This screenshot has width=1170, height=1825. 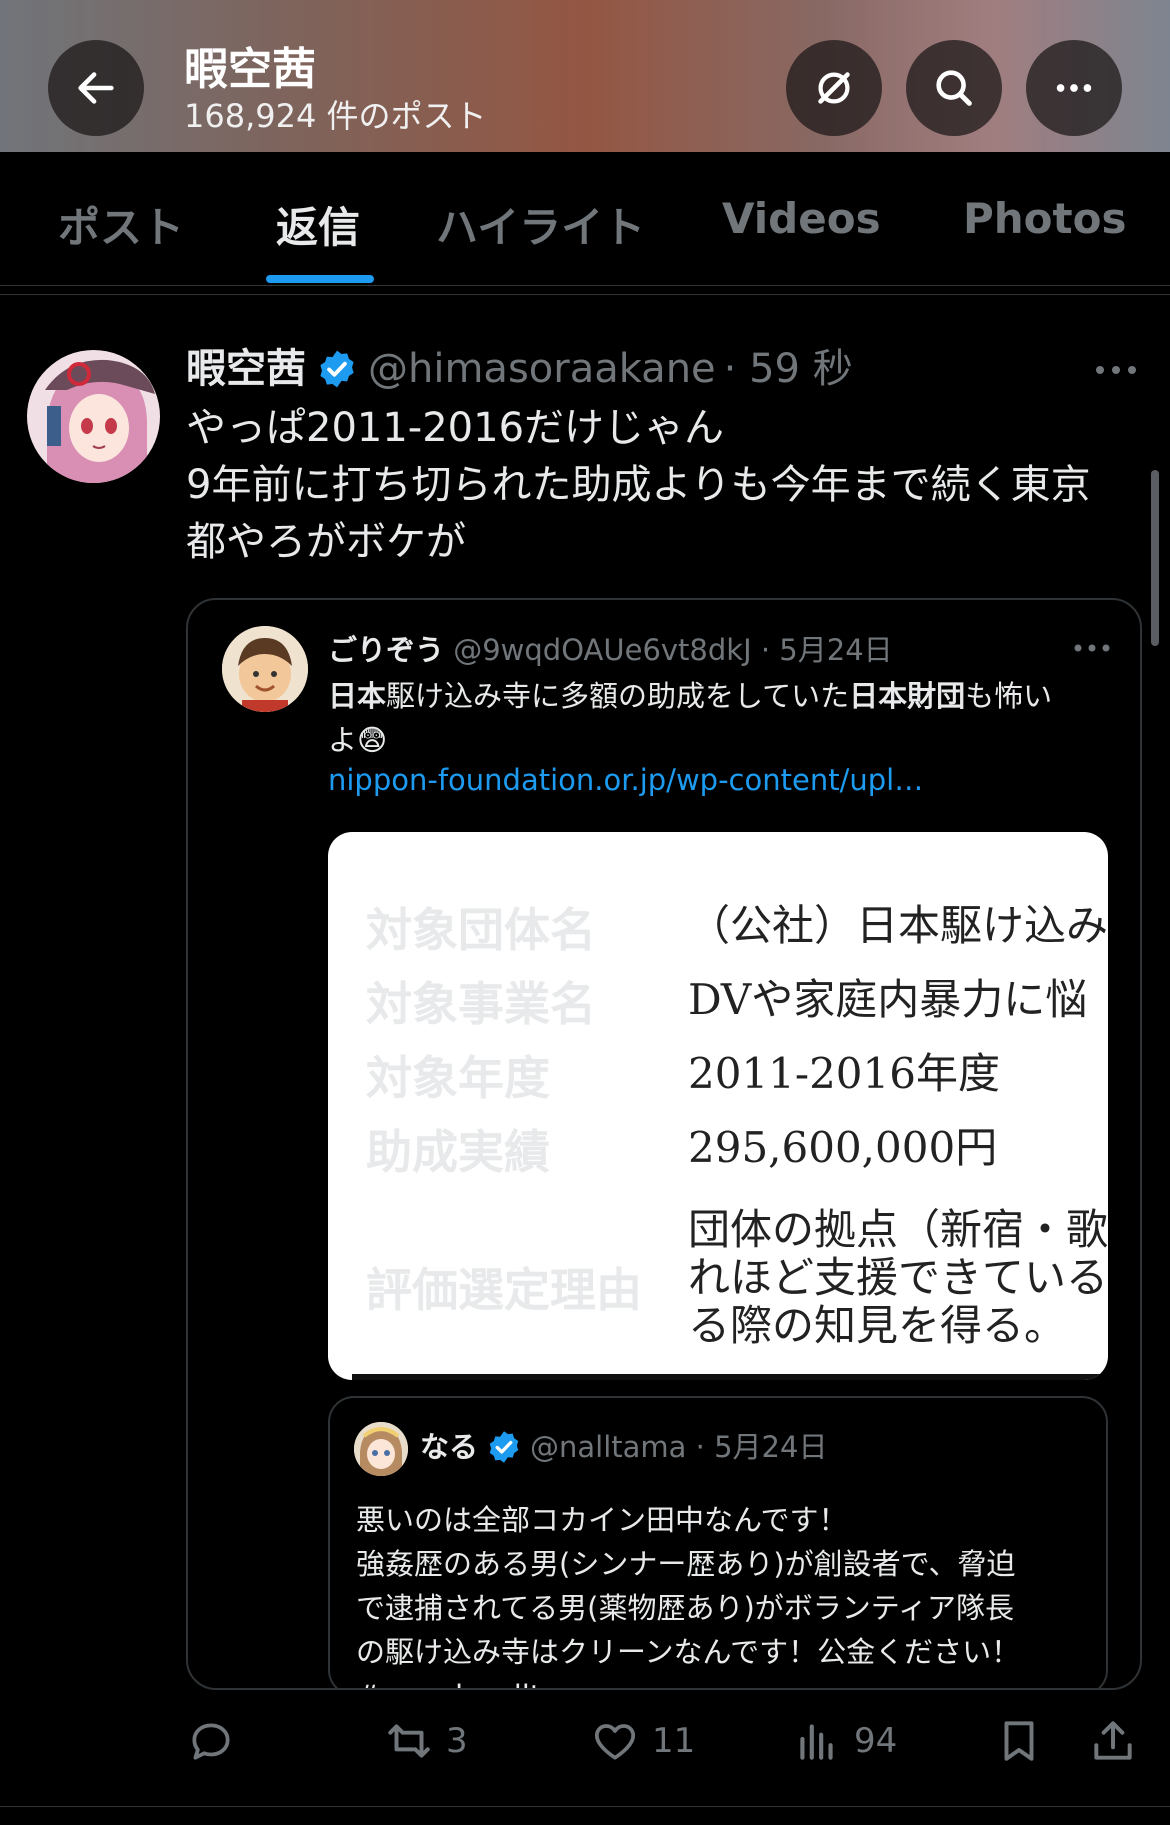 I want to click on tab-photos: Photos, so click(x=1044, y=218).